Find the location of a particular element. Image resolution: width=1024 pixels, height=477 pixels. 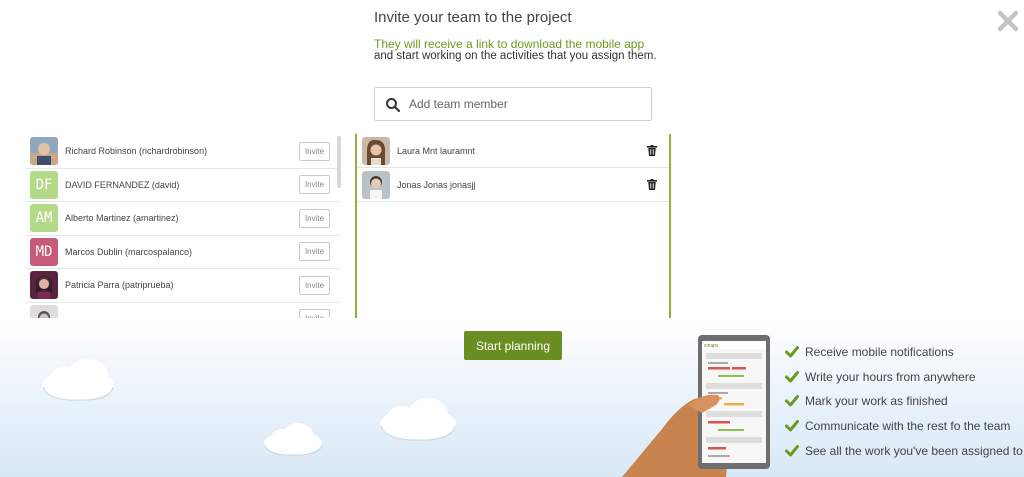

start-planning-button: Start planning is located at coordinates (513, 345).